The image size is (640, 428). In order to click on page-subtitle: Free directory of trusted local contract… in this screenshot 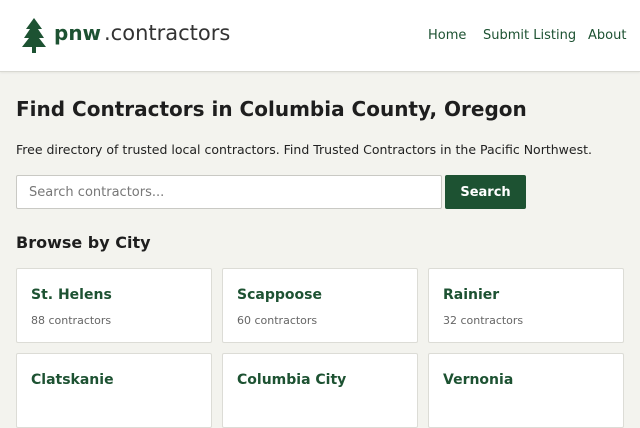, I will do `click(304, 149)`.